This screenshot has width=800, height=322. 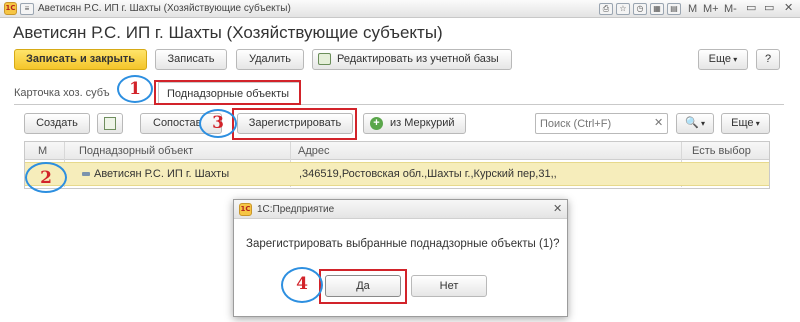 What do you see at coordinates (711, 9) in the screenshot?
I see `memory-plus-button: M+` at bounding box center [711, 9].